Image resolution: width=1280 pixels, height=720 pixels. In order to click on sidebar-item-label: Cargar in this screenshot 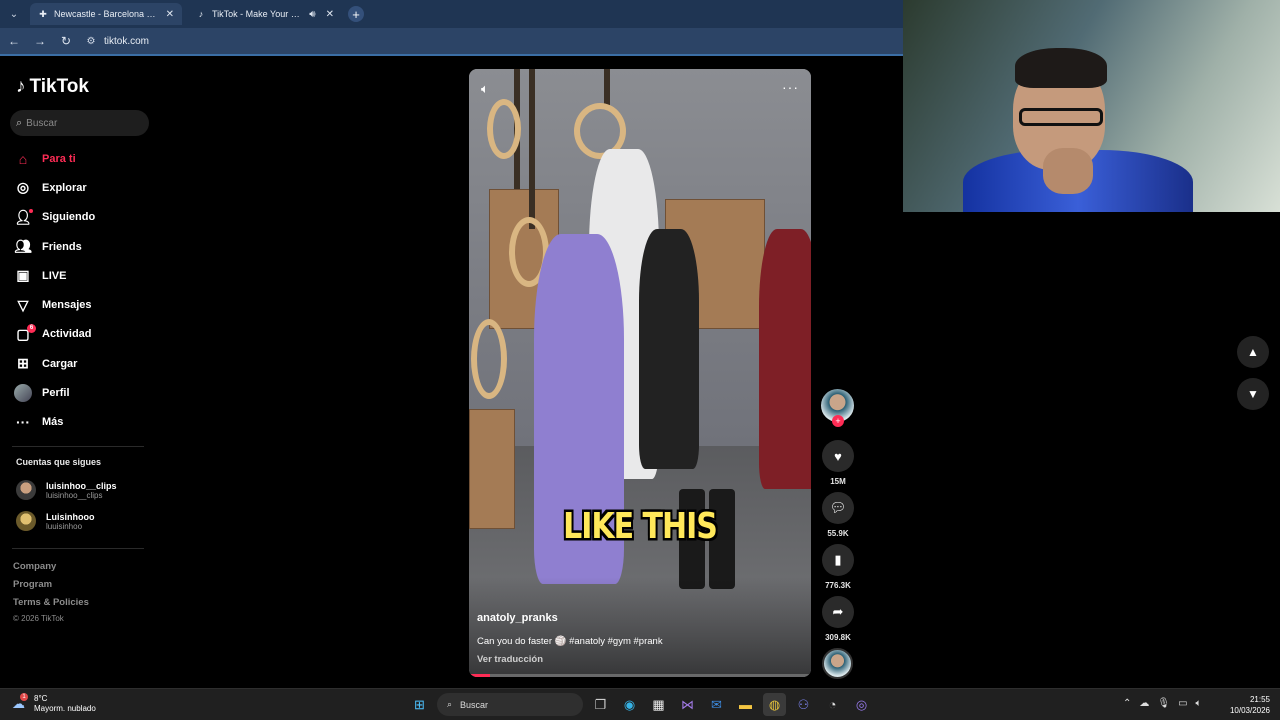, I will do `click(60, 363)`.